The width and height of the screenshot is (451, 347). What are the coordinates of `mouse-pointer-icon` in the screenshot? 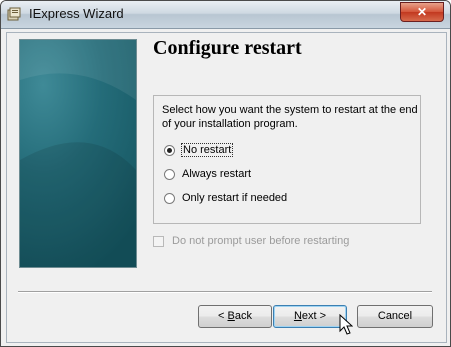 It's located at (346, 324).